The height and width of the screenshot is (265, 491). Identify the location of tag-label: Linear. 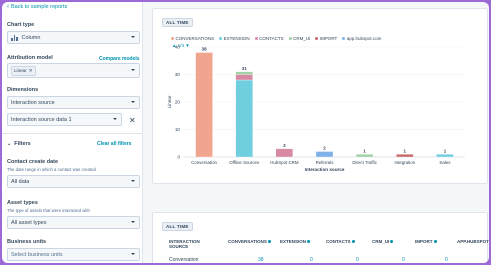
(20, 70).